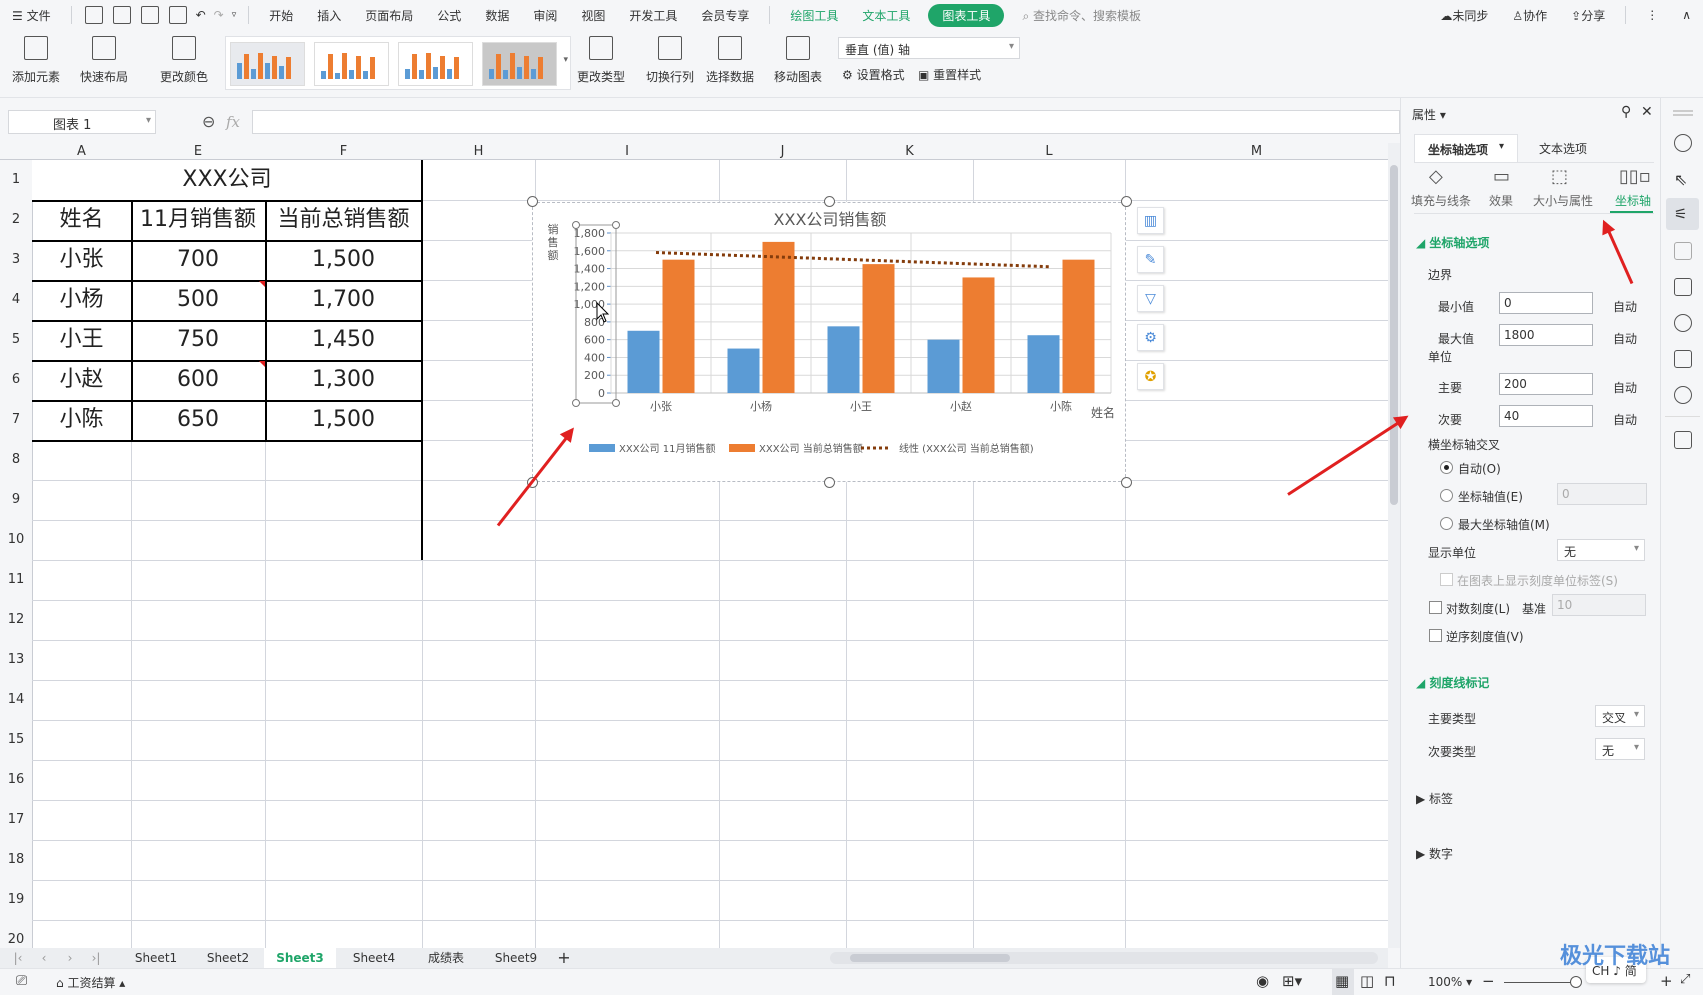  I want to click on section-axis-options: ◢ 坐标轴选项, so click(1452, 242).